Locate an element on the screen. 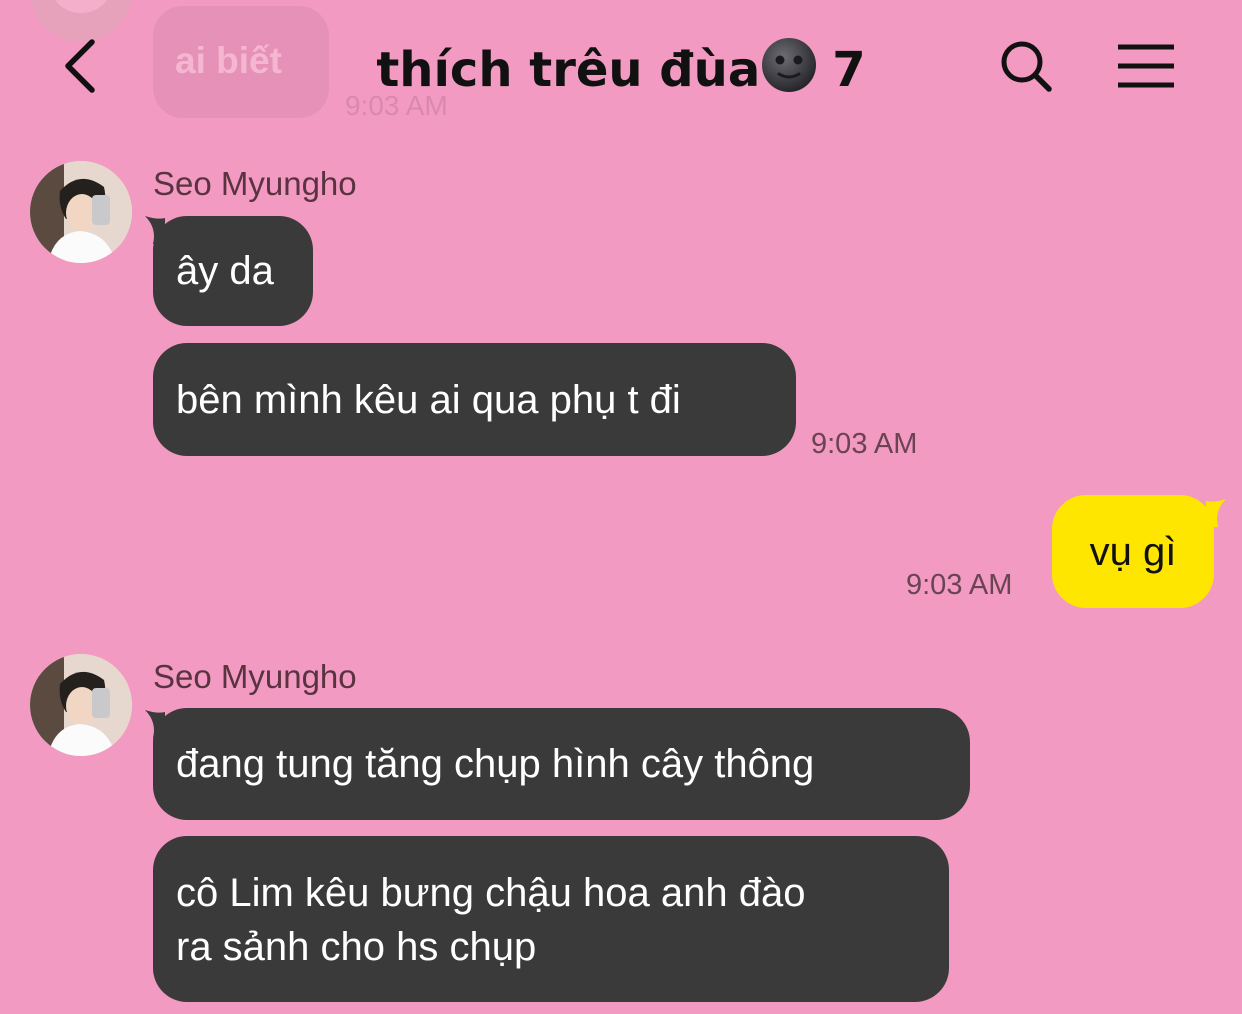  message-text-line: ra sảnh cho hs chụp is located at coordinates (356, 947).